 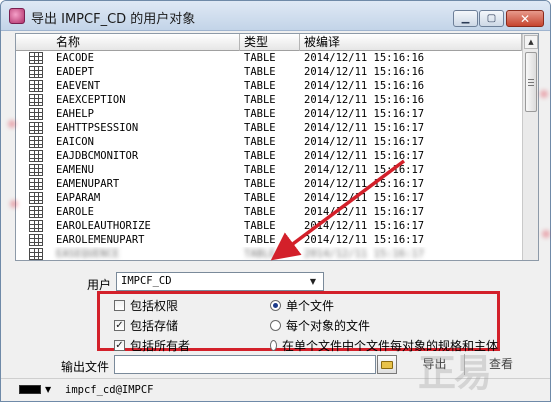 What do you see at coordinates (310, 306) in the screenshot?
I see `radio-label: 单个文件` at bounding box center [310, 306].